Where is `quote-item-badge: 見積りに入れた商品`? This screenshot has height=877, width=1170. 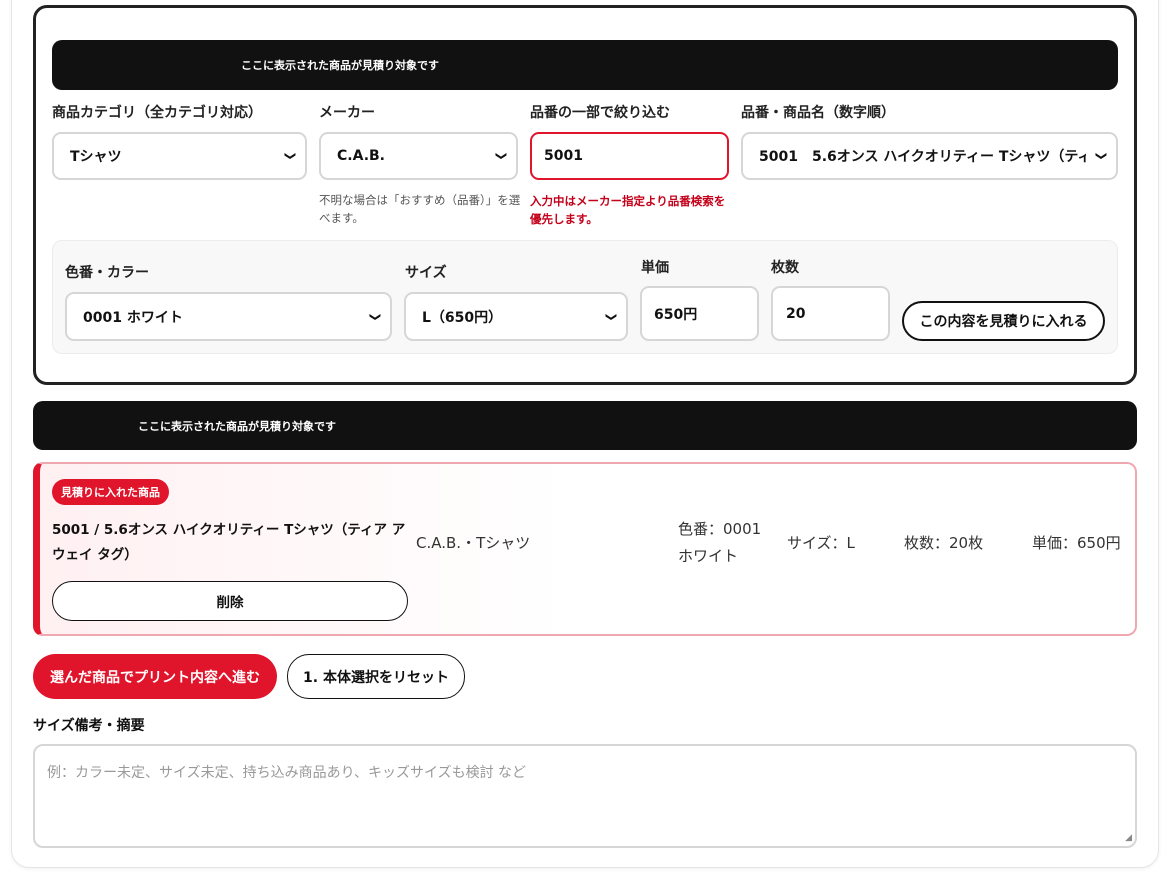
quote-item-badge: 見積りに入れた商品 is located at coordinates (110, 492).